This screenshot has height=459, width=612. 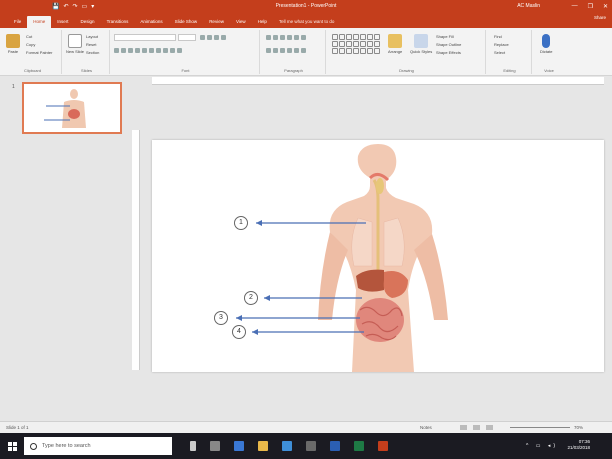 I want to click on share-button: Share, so click(x=600, y=17).